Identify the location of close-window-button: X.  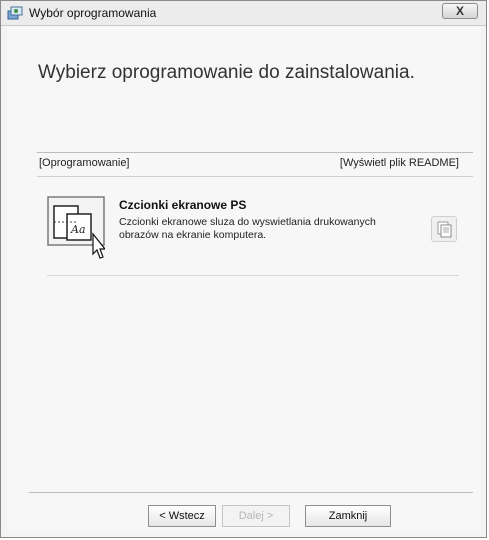
(460, 11).